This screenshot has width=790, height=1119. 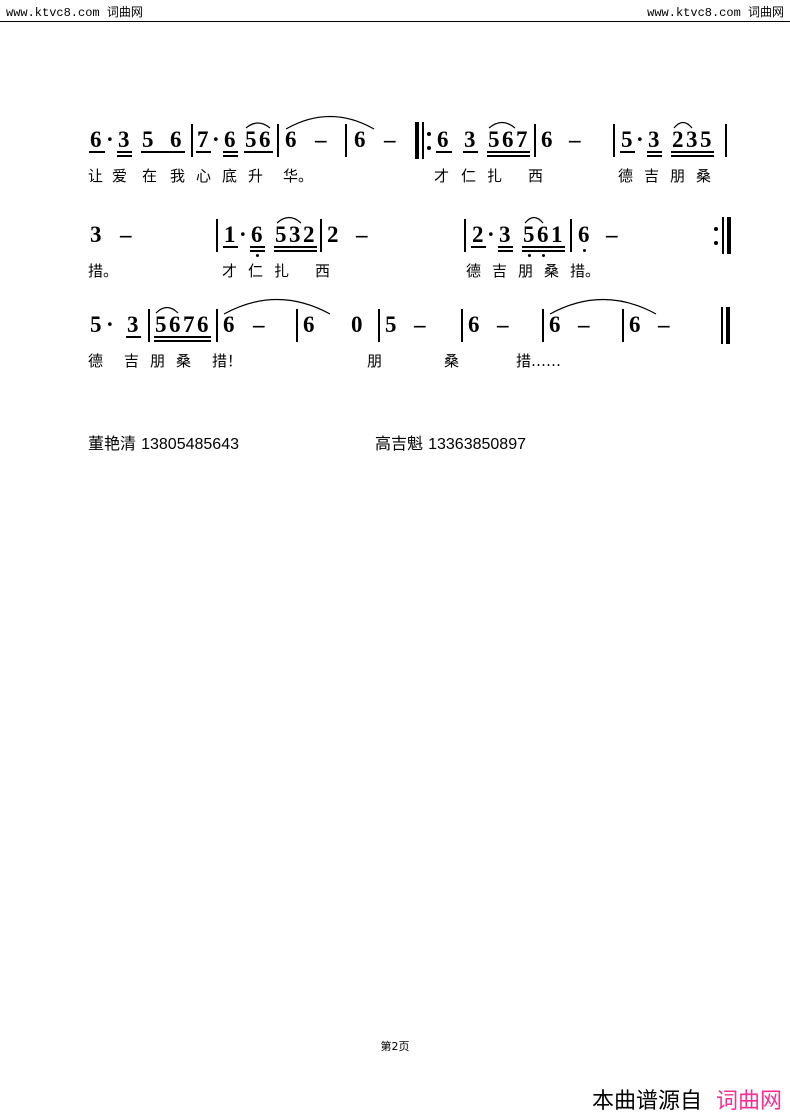 I want to click on lyric: 让, so click(x=96, y=176).